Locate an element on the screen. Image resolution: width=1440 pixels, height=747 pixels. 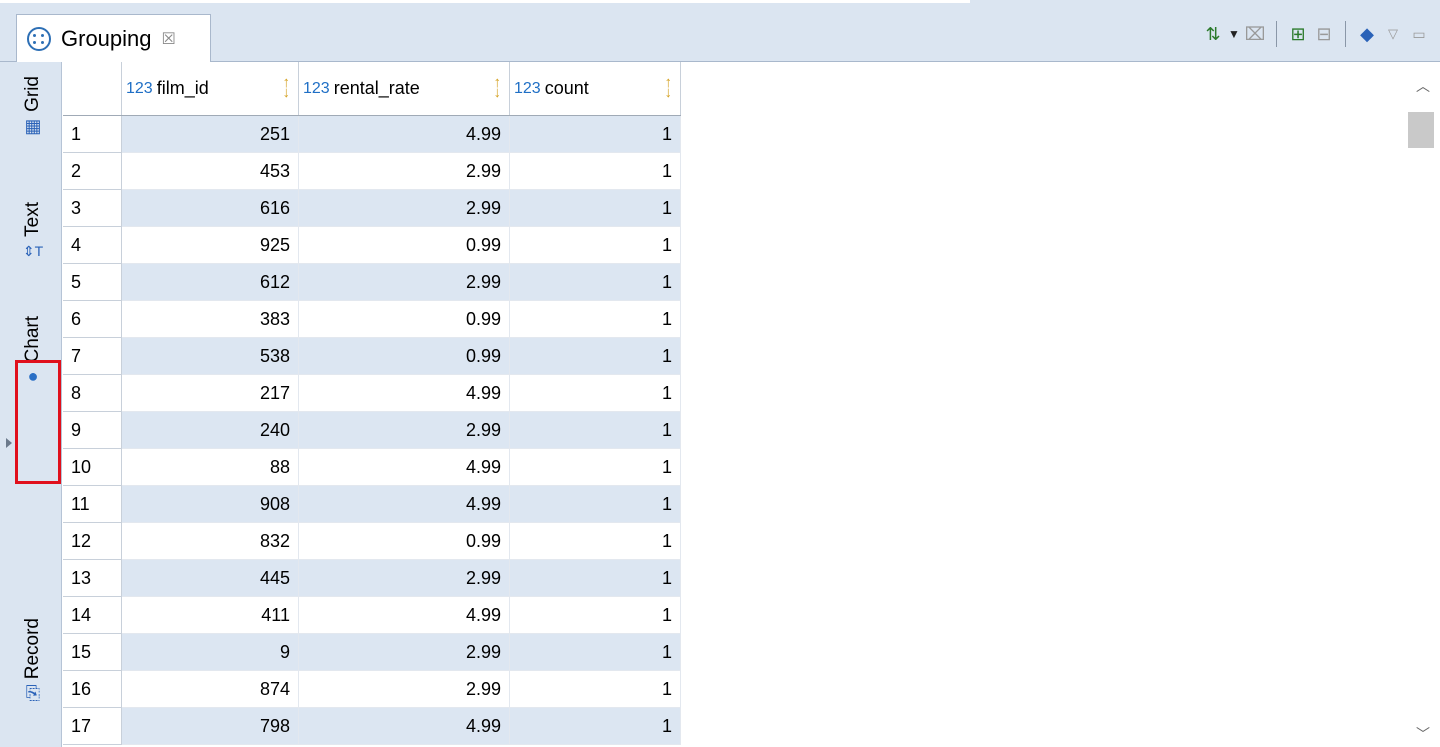
table-row: 6 383 0.99 1 is located at coordinates (372, 319).